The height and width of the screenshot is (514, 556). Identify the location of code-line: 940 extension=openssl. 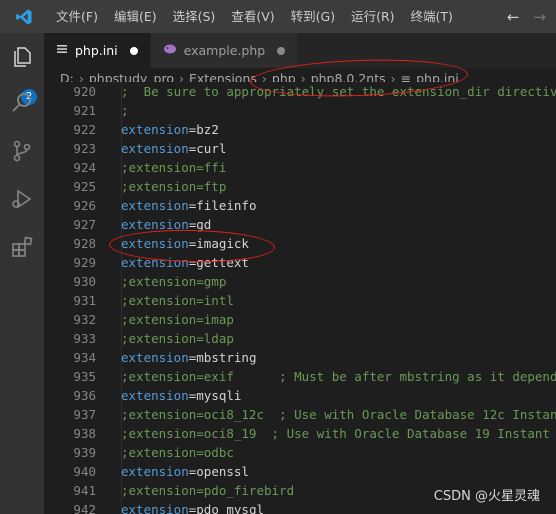
(300, 471).